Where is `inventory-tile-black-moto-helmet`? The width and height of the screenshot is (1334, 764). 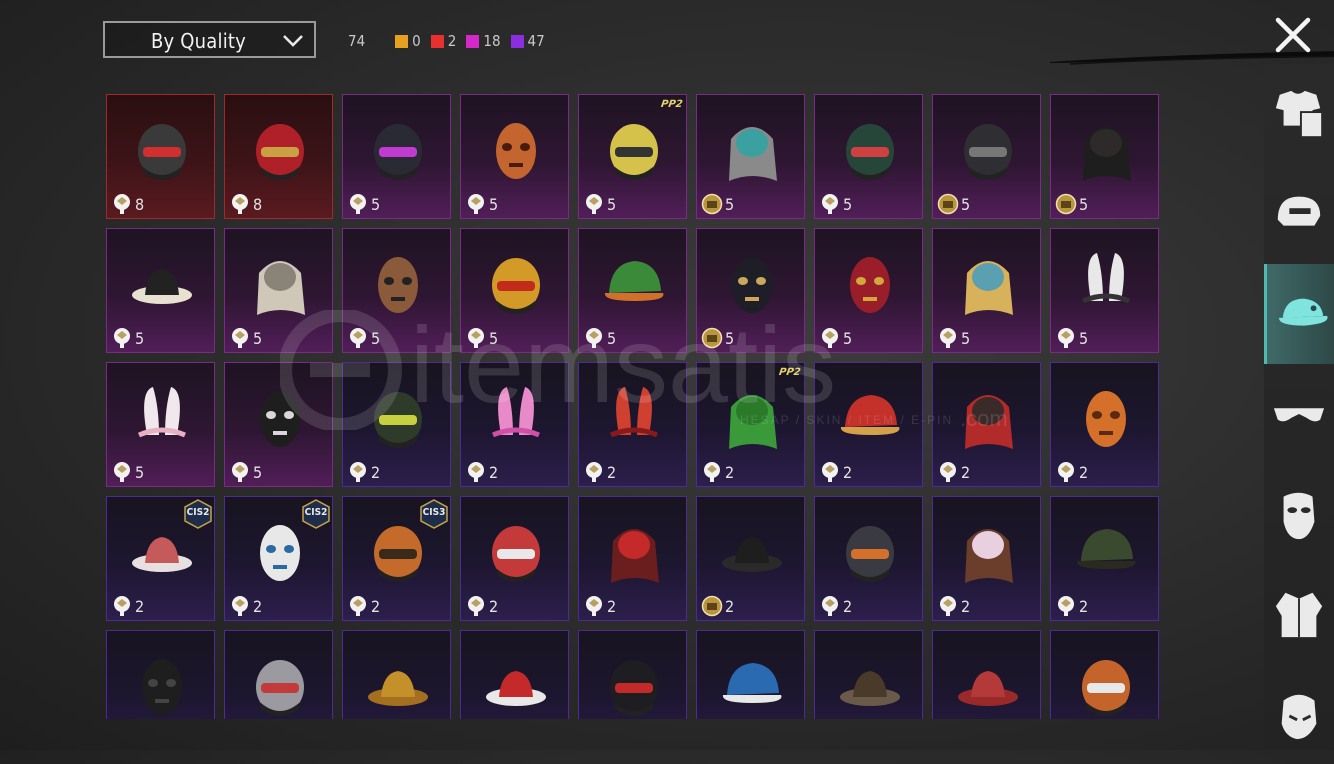
inventory-tile-black-moto-helmet is located at coordinates (632, 674).